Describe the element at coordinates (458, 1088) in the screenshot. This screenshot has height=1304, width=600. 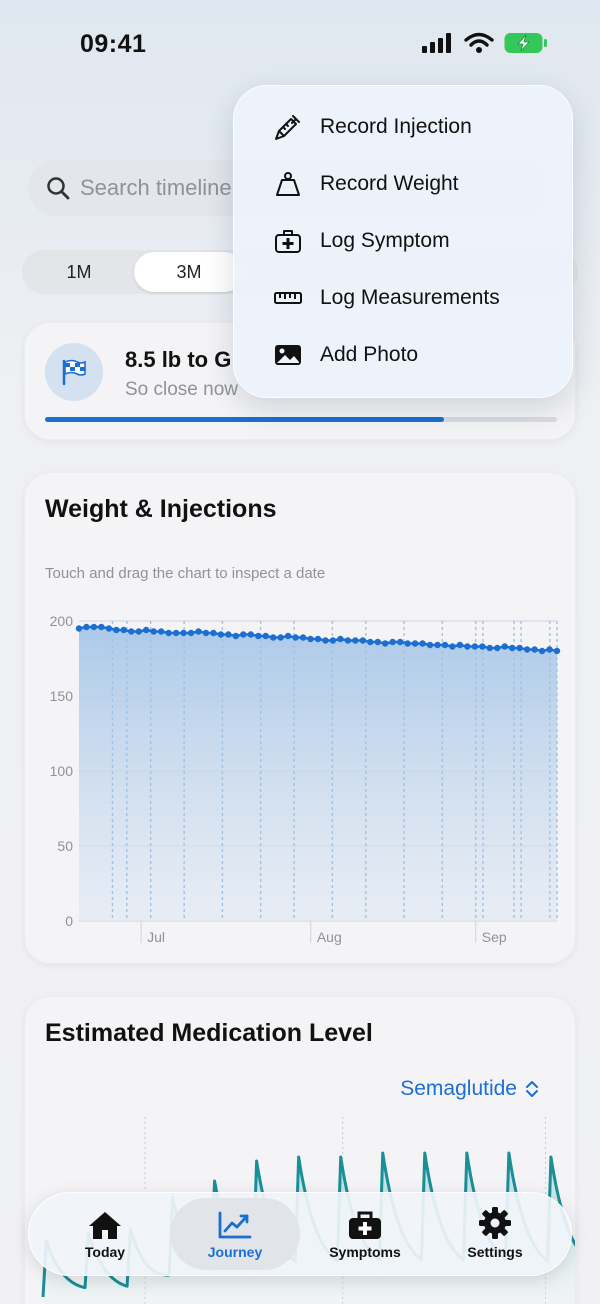
I see `drug-selector-label: Semaglutide` at that location.